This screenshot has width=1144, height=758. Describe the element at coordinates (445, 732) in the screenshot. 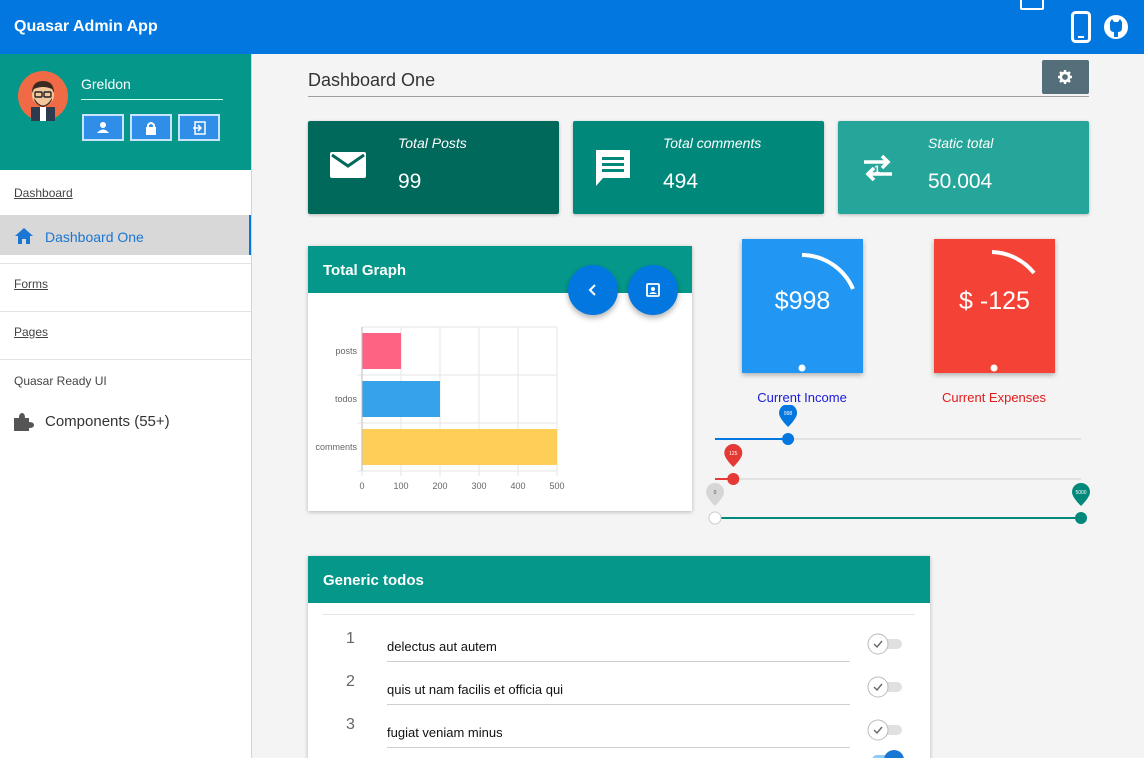

I see `todo-text: fugiat veniam minus` at that location.